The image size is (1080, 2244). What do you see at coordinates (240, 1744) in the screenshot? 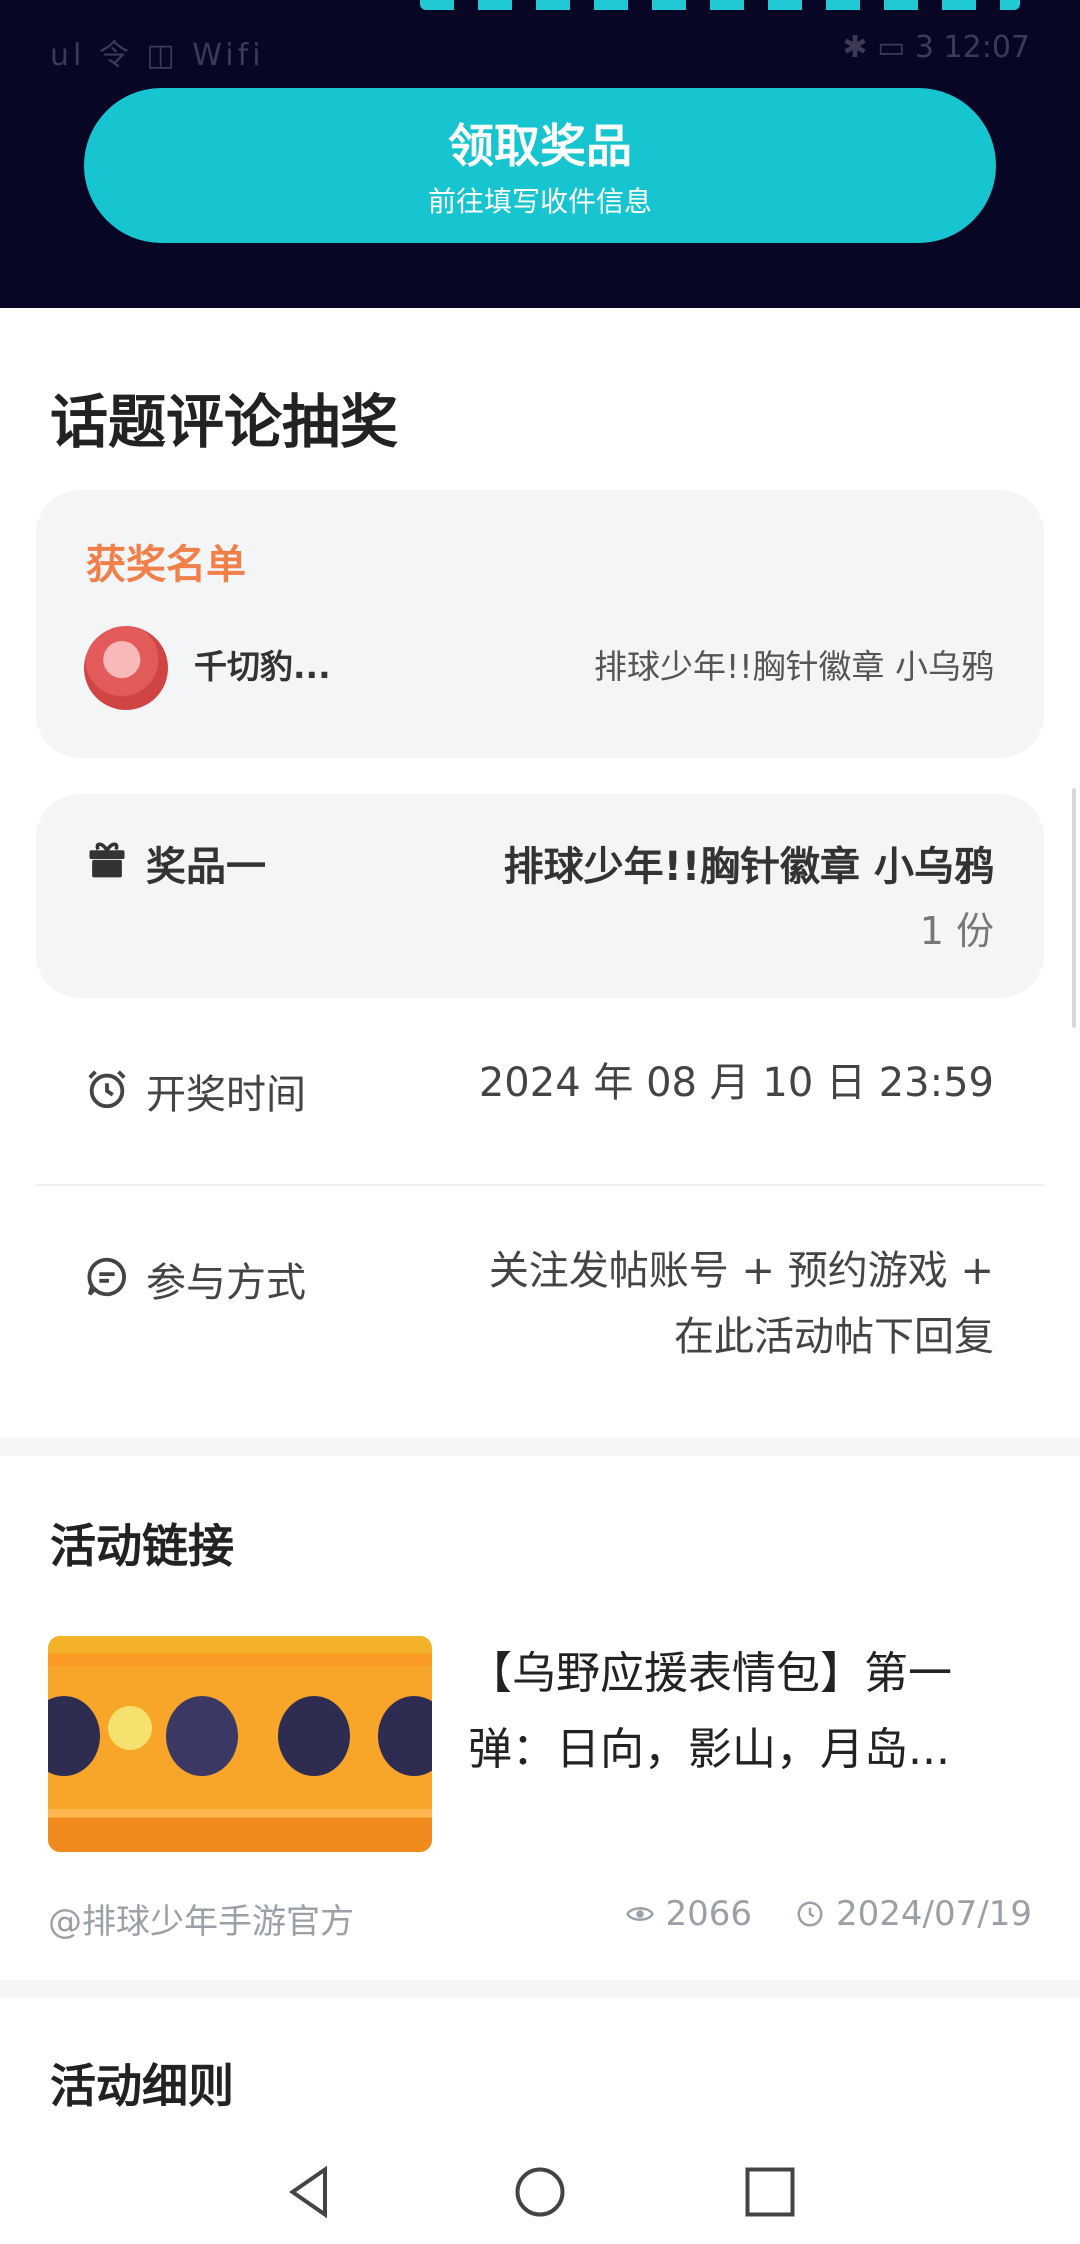
I see `article-thumbnail` at bounding box center [240, 1744].